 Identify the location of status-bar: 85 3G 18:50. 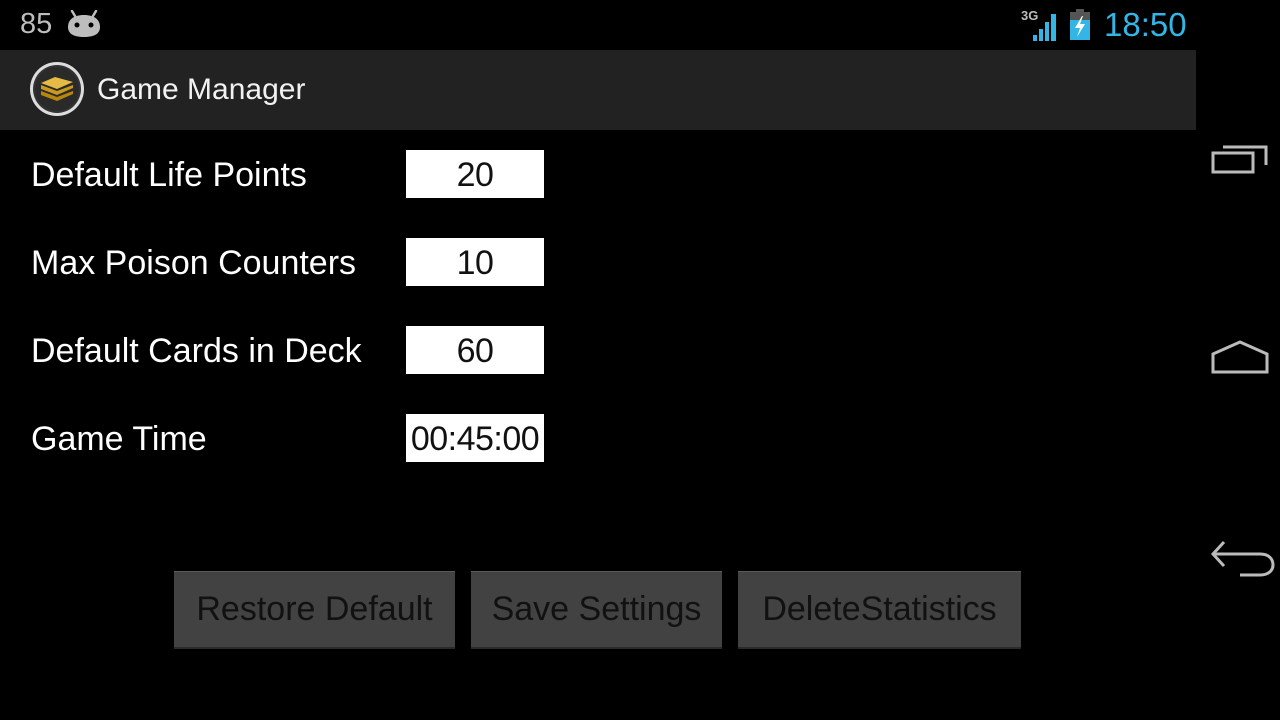
(598, 25).